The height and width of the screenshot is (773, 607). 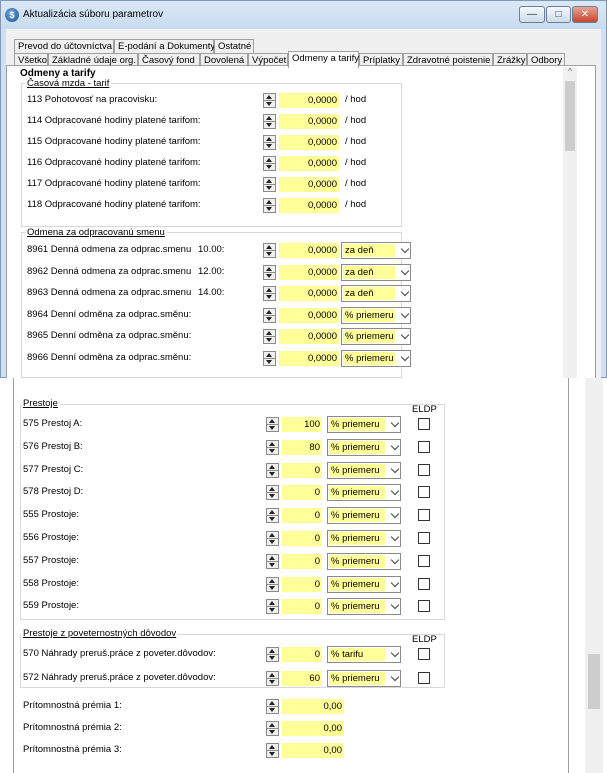 What do you see at coordinates (570, 116) in the screenshot?
I see `scroll-thumb` at bounding box center [570, 116].